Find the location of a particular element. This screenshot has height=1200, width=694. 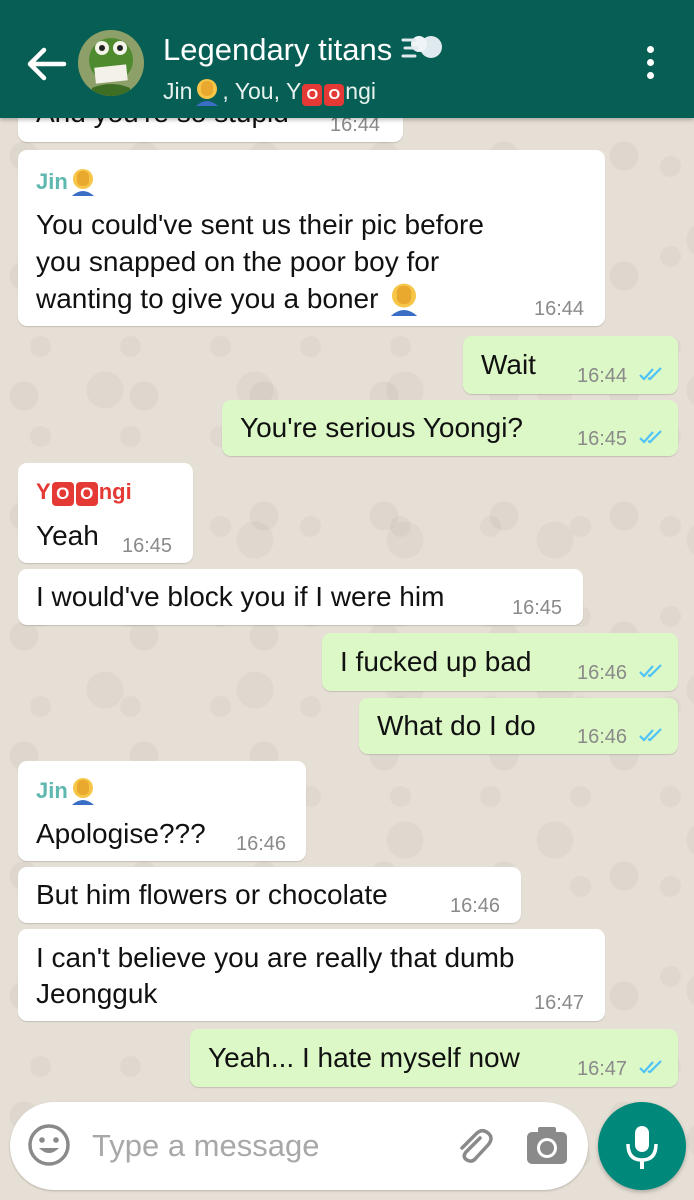

message-incoming: Jin Apologise??? 16:46 is located at coordinates (162, 811).